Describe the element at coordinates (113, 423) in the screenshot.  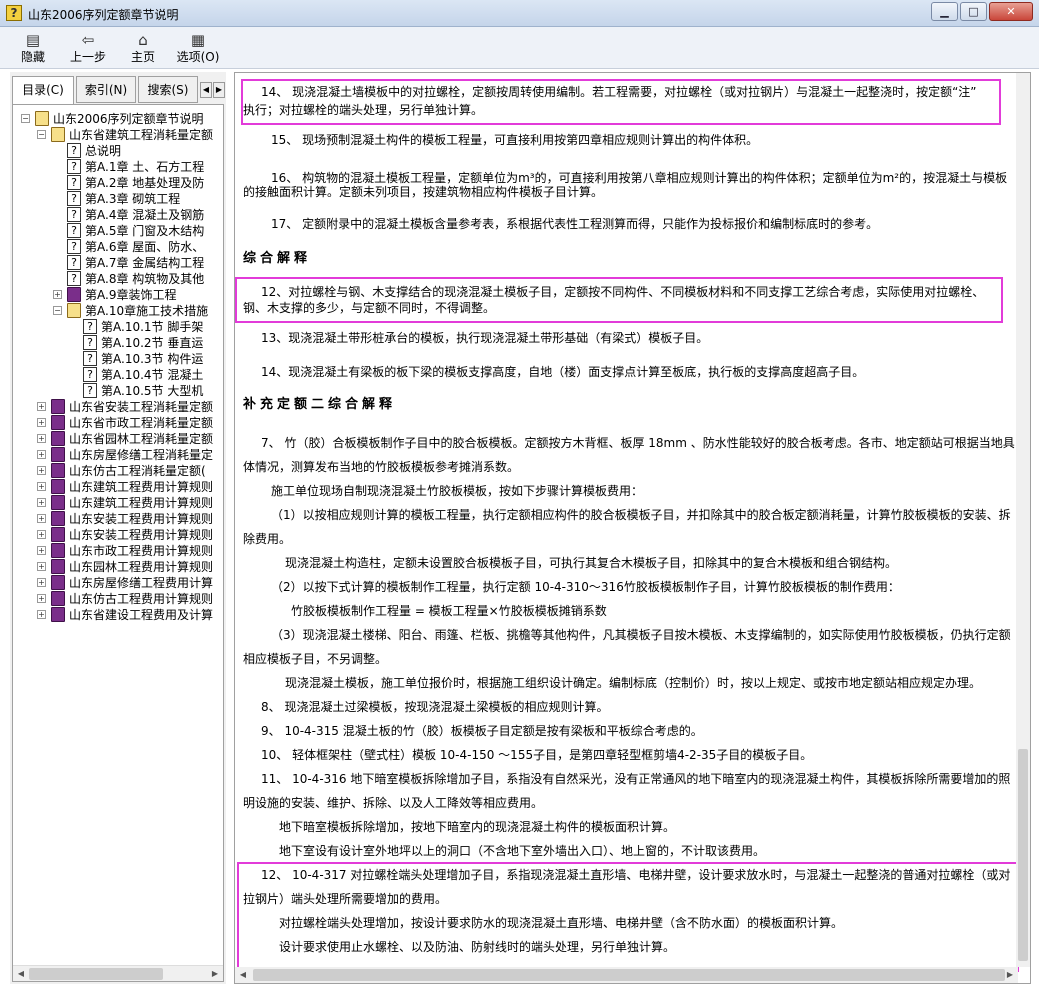
I see `tree-node: + 山东省市政工程消耗量定额` at that location.